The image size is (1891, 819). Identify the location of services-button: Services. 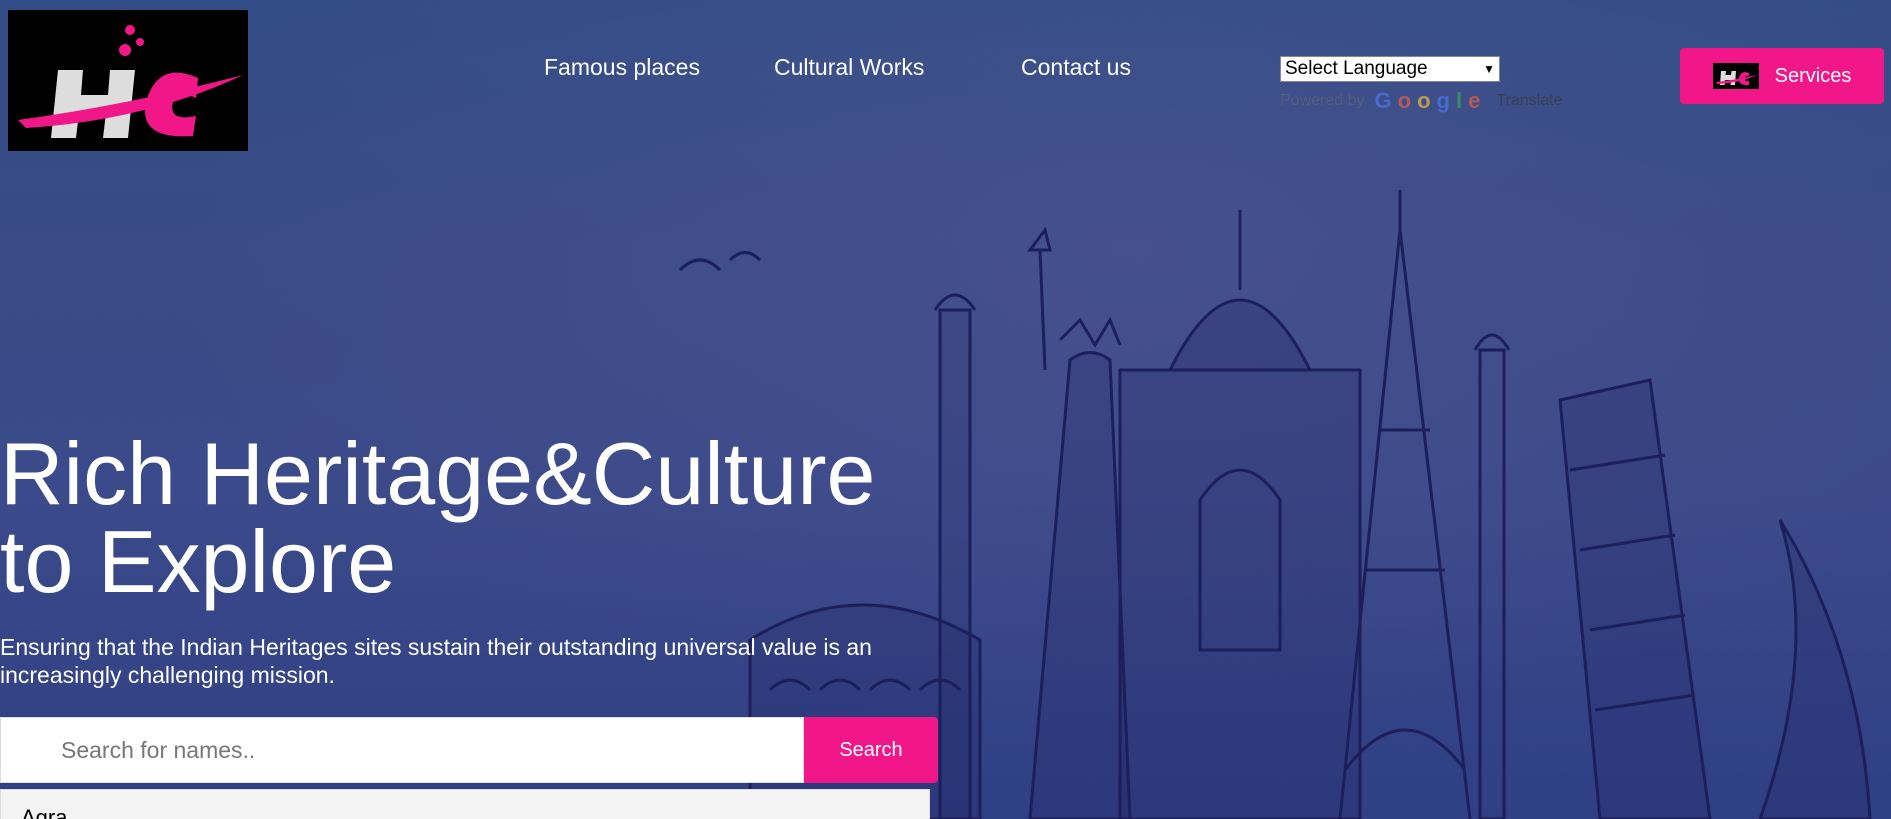
(1782, 76).